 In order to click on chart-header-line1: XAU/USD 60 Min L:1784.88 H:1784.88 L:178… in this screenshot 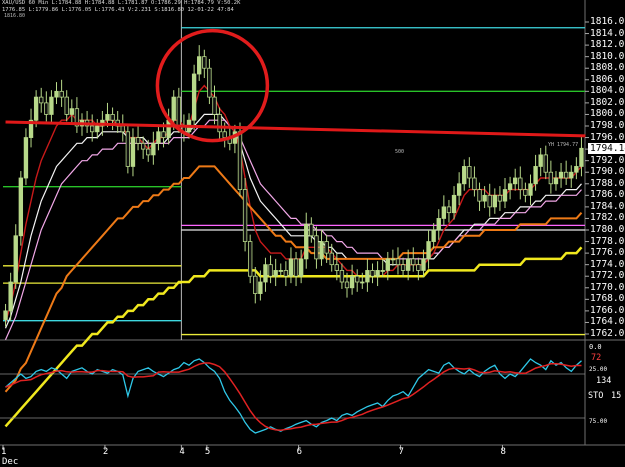, I will do `click(121, 3)`.